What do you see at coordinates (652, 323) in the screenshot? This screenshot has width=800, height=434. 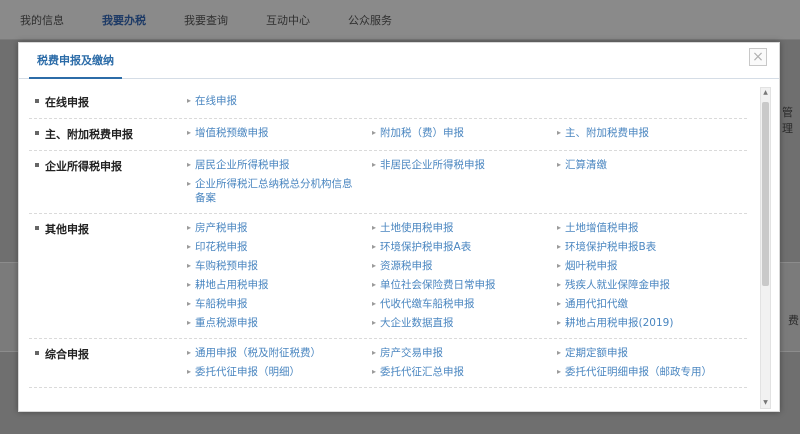 I see `link-other-item: ▸ 耕地占用税申报(2019)` at bounding box center [652, 323].